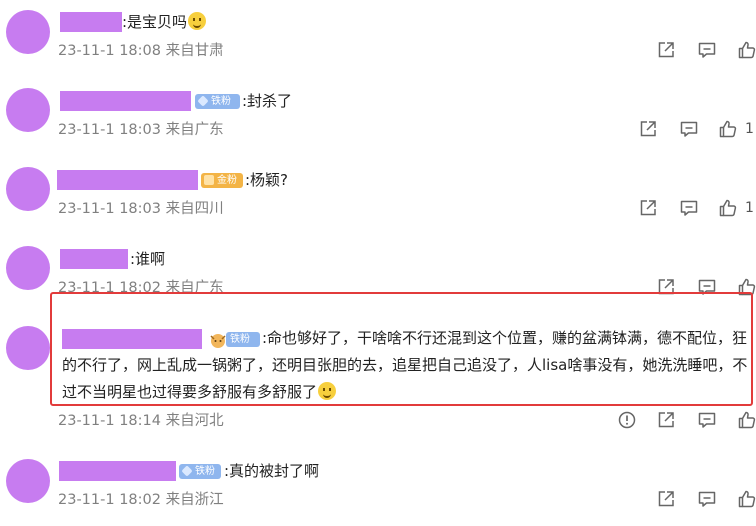 The image size is (756, 526). What do you see at coordinates (209, 180) in the screenshot?
I see `crown-icon` at bounding box center [209, 180].